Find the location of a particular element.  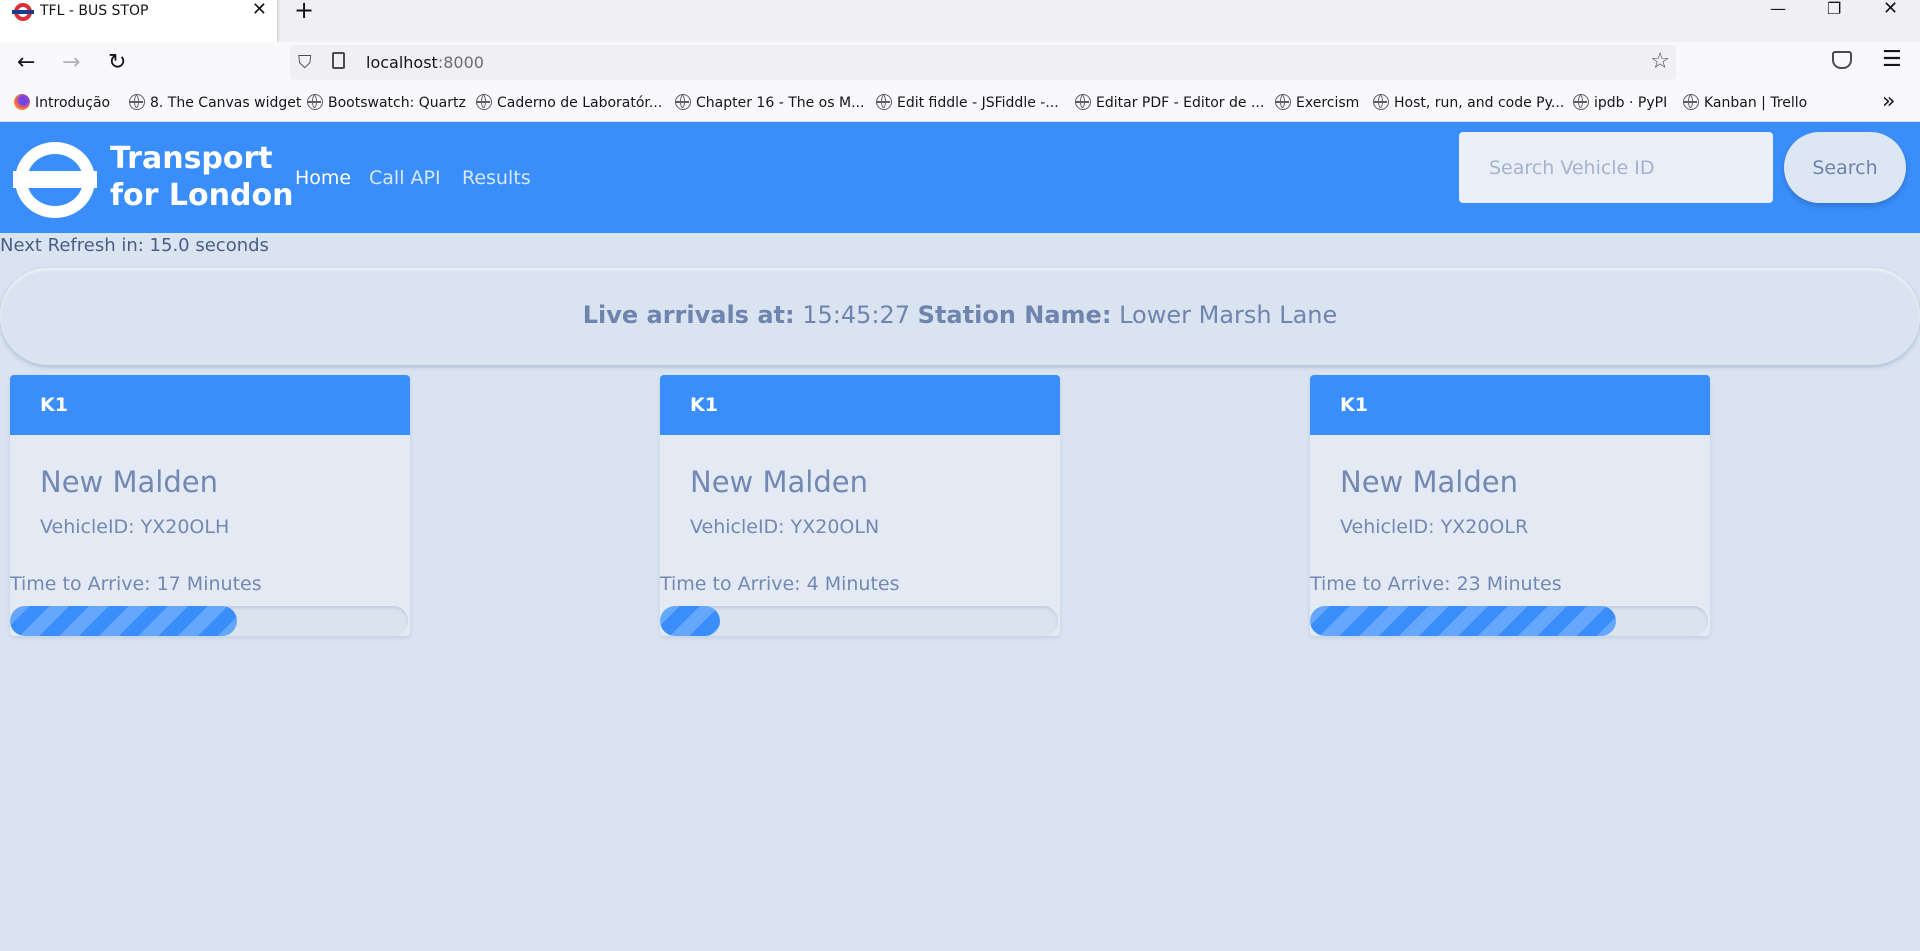

browser-tab: TFL - BUS STOP ✕ is located at coordinates (139, 21).